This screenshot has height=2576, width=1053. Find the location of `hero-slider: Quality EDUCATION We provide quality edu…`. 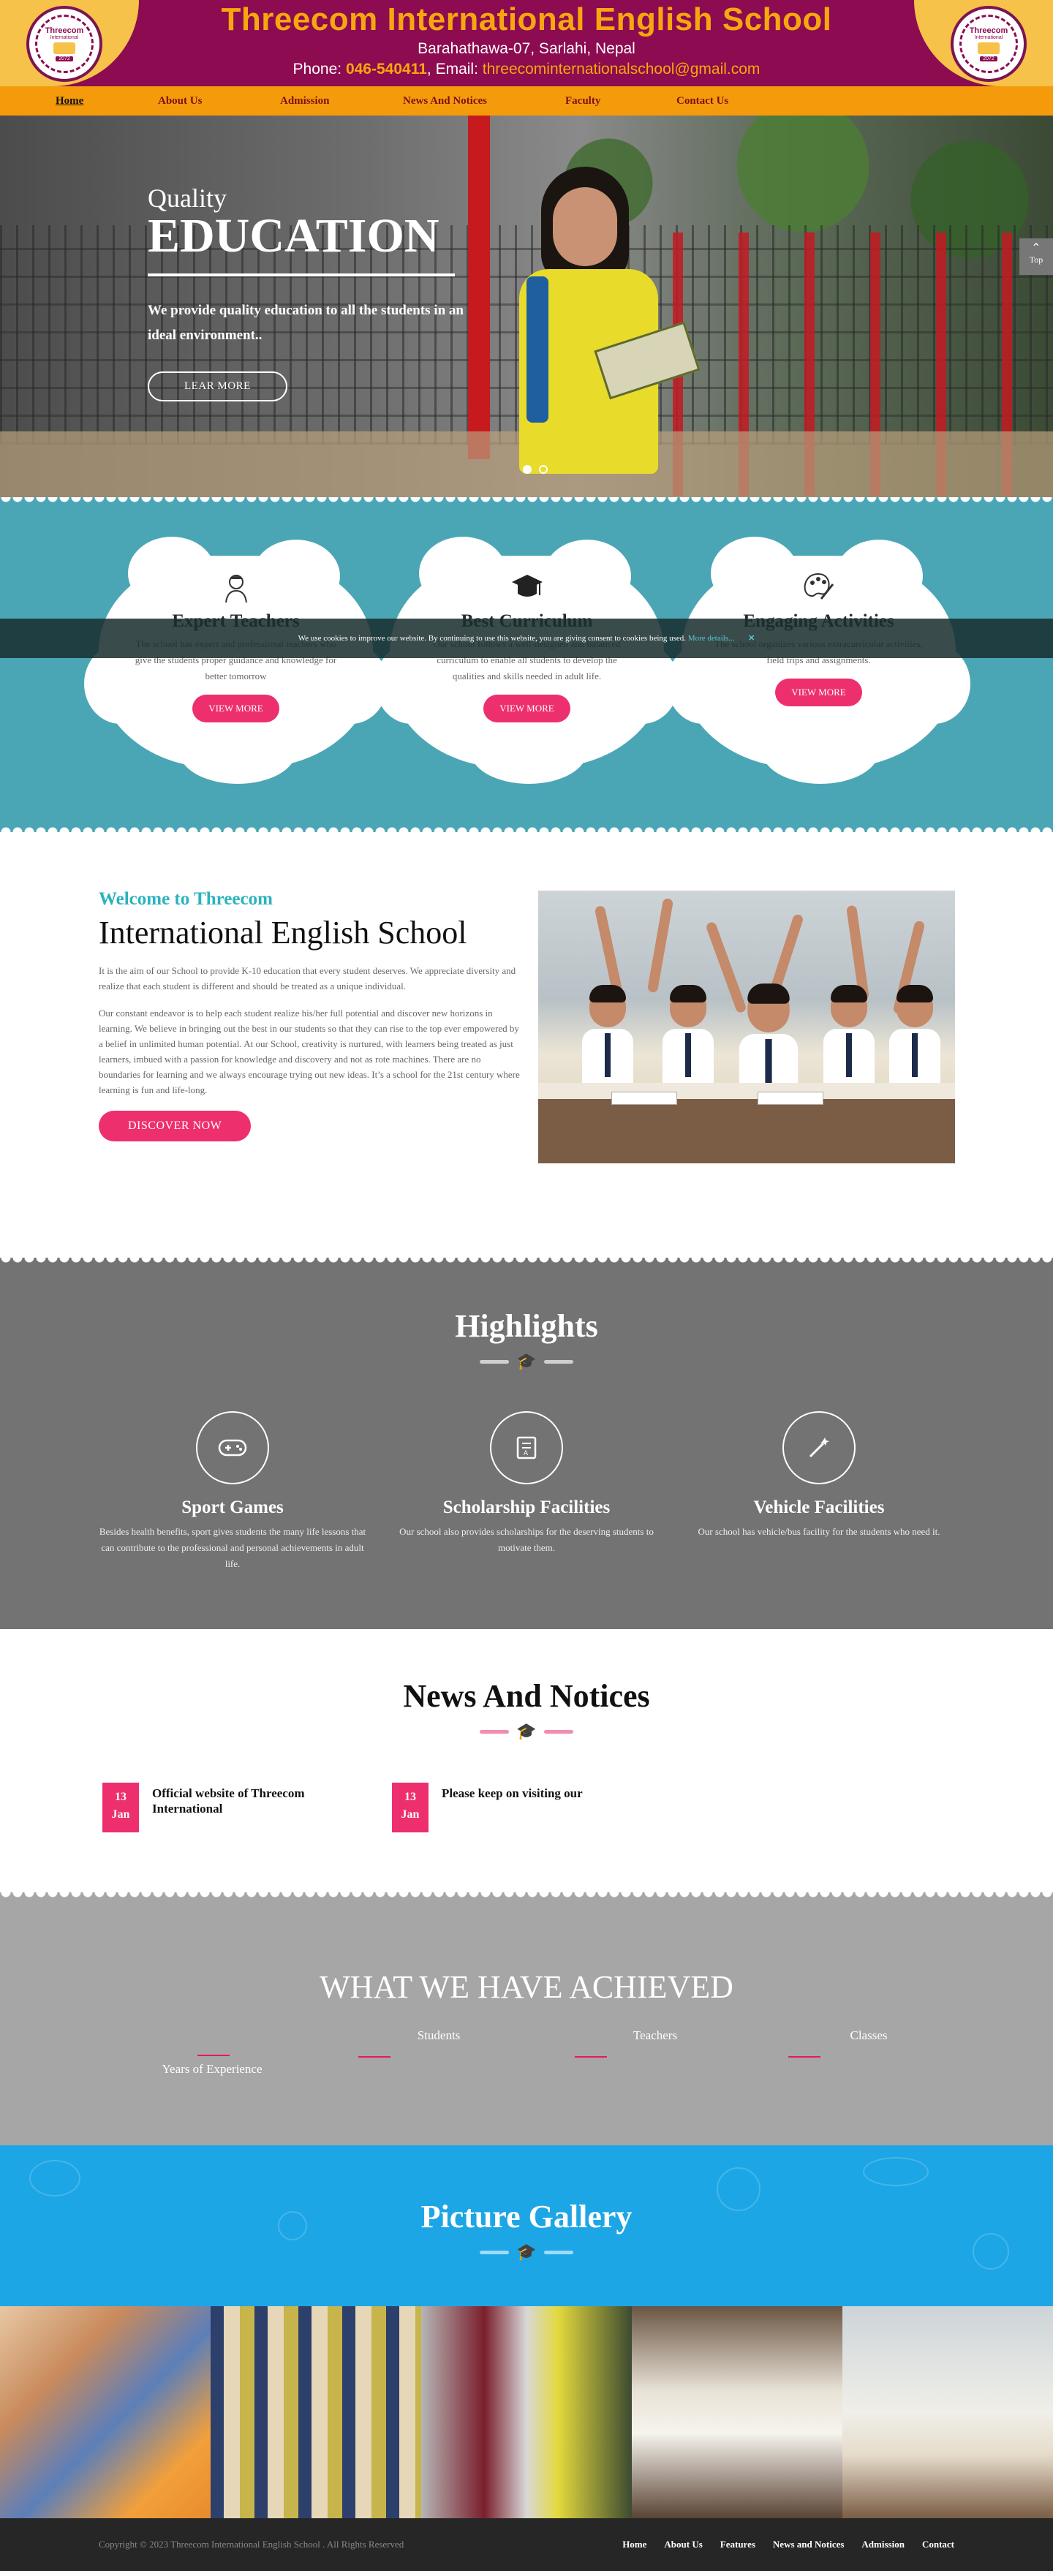

hero-slider: Quality EDUCATION We provide quality edu… is located at coordinates (526, 306).